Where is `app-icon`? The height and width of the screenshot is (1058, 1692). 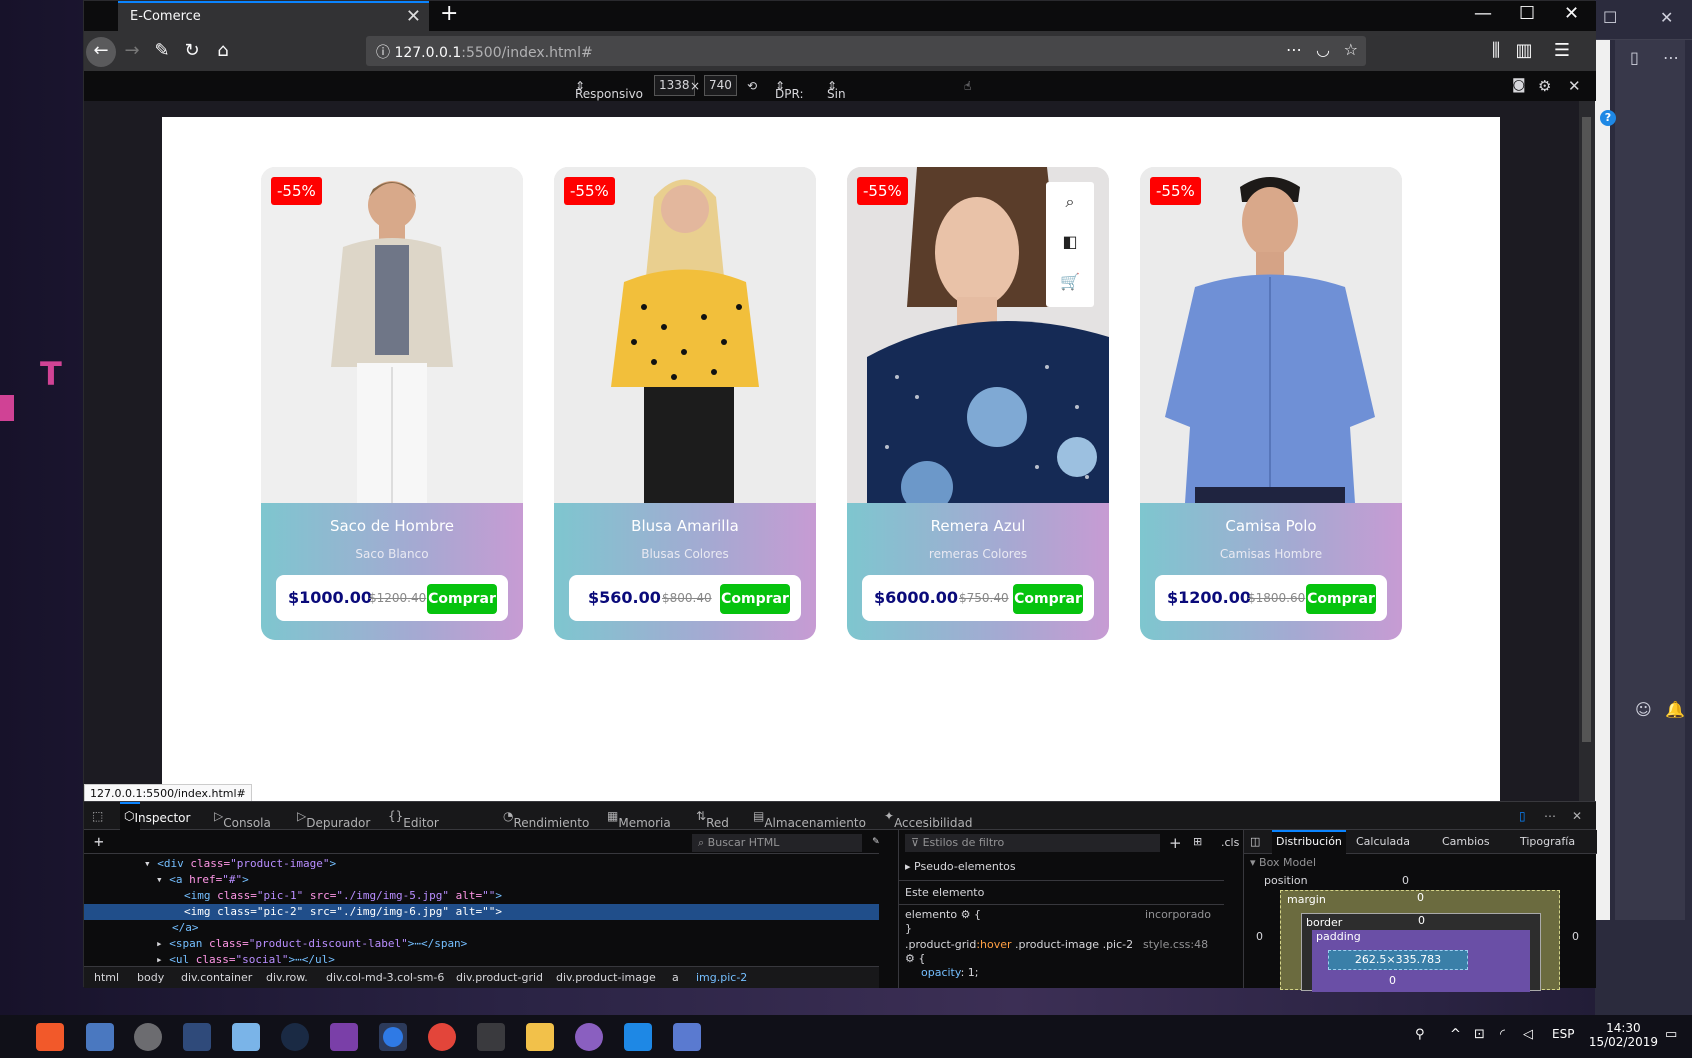 app-icon is located at coordinates (148, 1037).